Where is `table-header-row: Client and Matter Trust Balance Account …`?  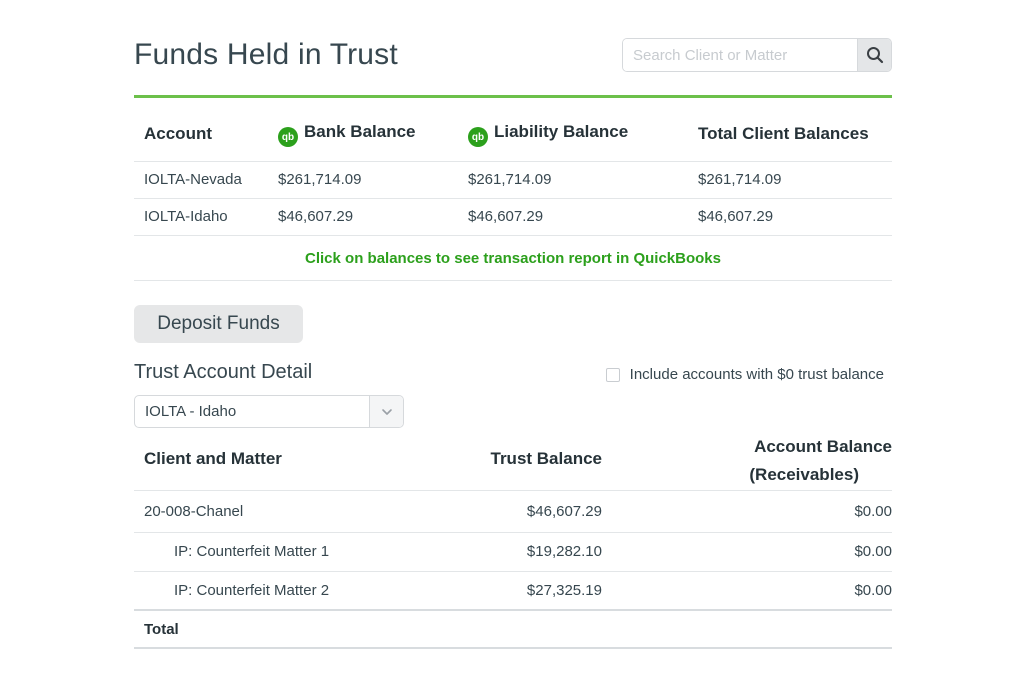
table-header-row: Client and Matter Trust Balance Account … is located at coordinates (513, 459).